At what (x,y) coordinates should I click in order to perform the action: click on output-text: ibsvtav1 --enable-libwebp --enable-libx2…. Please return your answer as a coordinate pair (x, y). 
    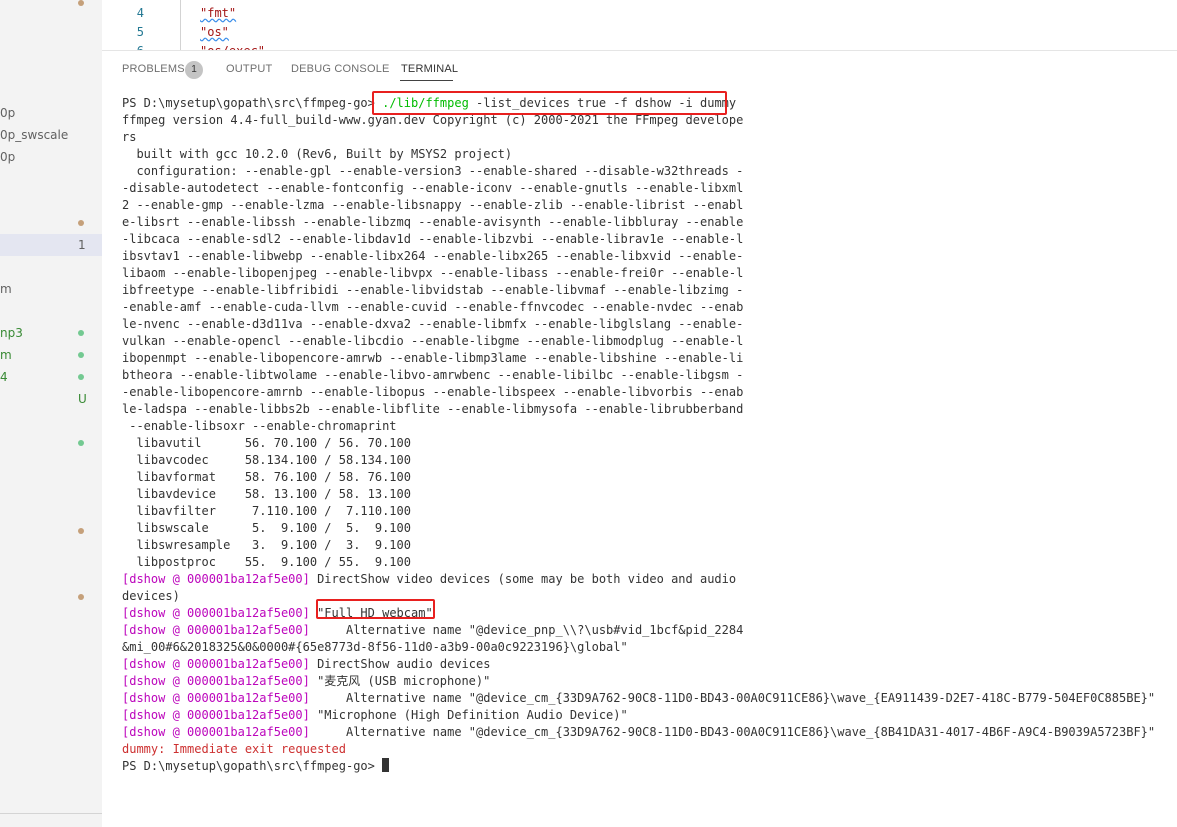
    Looking at the image, I should click on (433, 256).